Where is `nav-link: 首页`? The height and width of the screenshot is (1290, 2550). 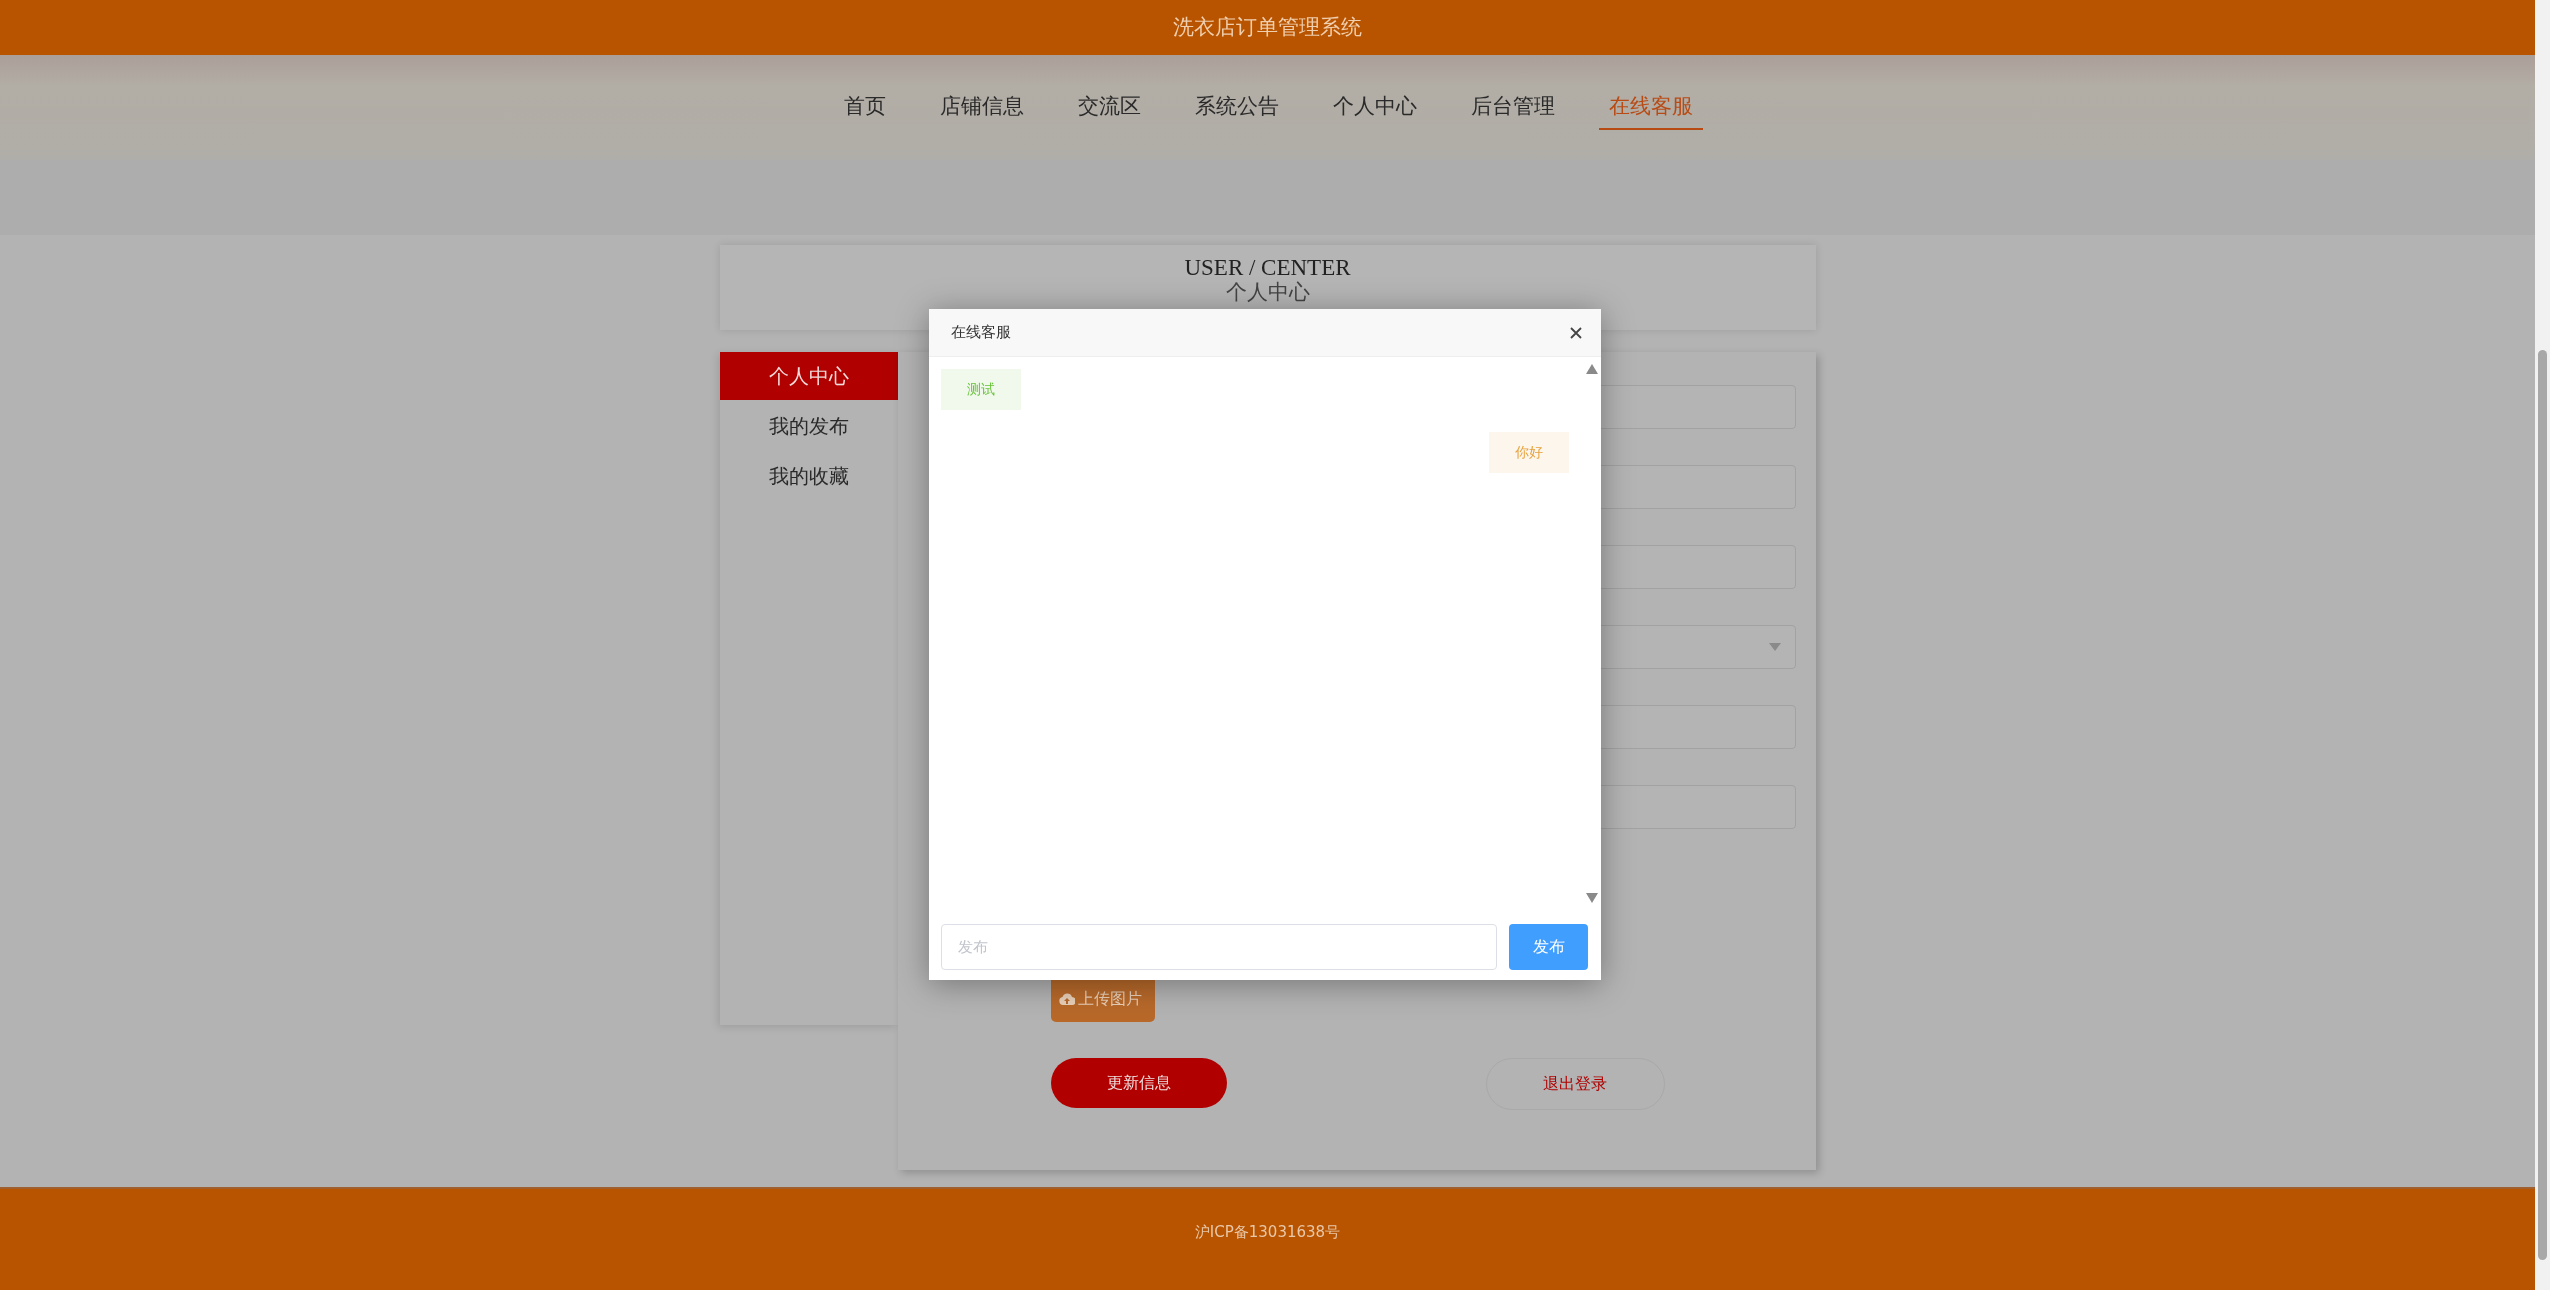 nav-link: 首页 is located at coordinates (865, 107).